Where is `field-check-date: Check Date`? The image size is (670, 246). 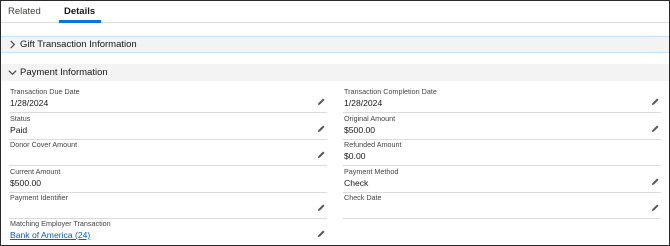
field-check-date: Check Date is located at coordinates (502, 206).